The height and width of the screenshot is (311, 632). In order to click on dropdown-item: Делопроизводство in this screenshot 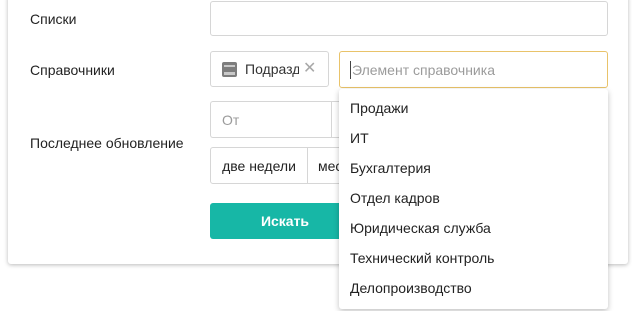, I will do `click(473, 288)`.